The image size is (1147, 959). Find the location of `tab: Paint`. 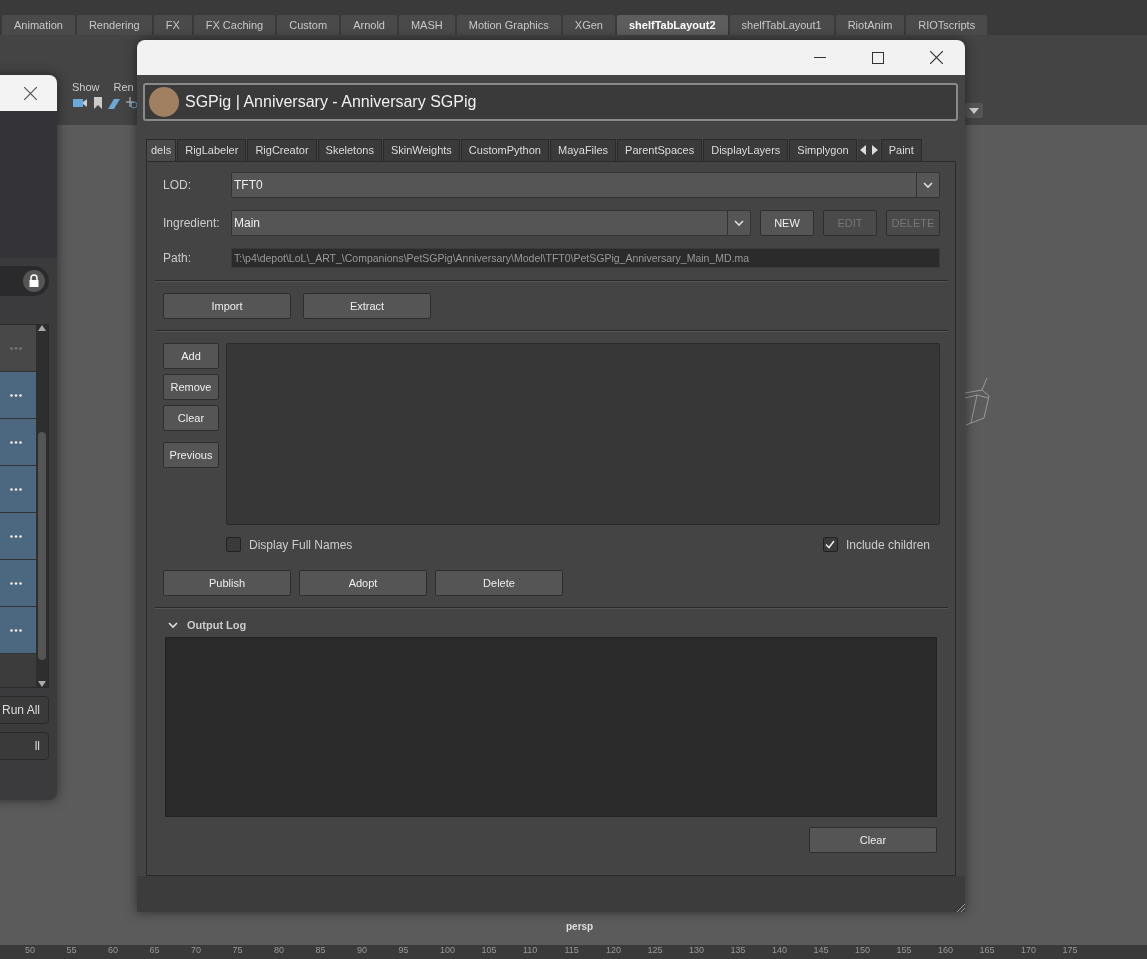

tab: Paint is located at coordinates (901, 150).